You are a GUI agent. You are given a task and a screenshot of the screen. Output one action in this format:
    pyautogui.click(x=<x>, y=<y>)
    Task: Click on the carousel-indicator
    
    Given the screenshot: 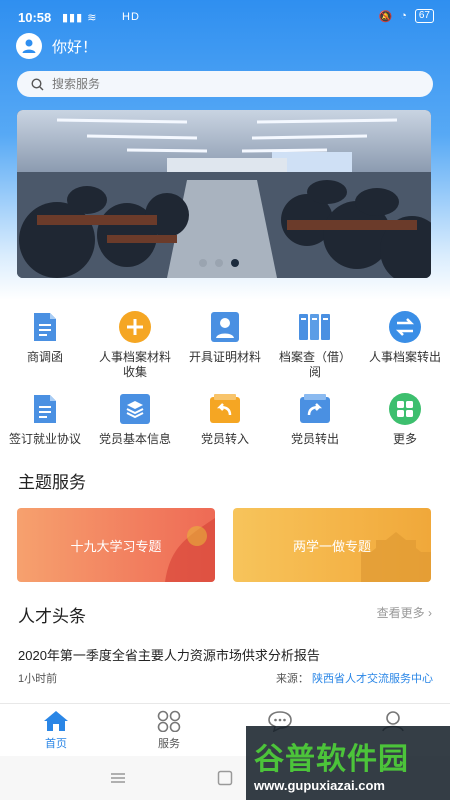 What is the action you would take?
    pyautogui.click(x=219, y=263)
    